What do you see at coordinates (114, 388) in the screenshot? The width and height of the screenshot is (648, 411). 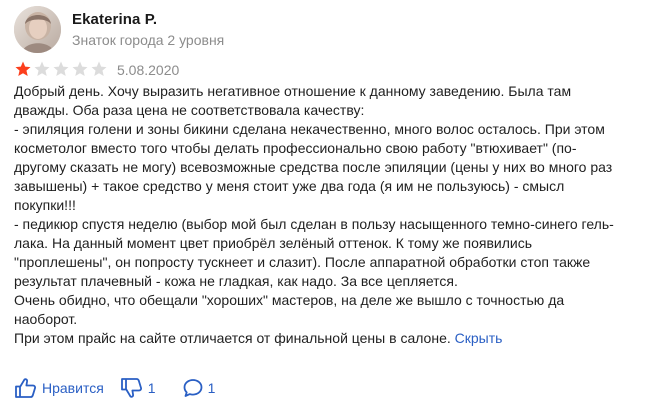 I see `review-actions: Нравится 1 1` at bounding box center [114, 388].